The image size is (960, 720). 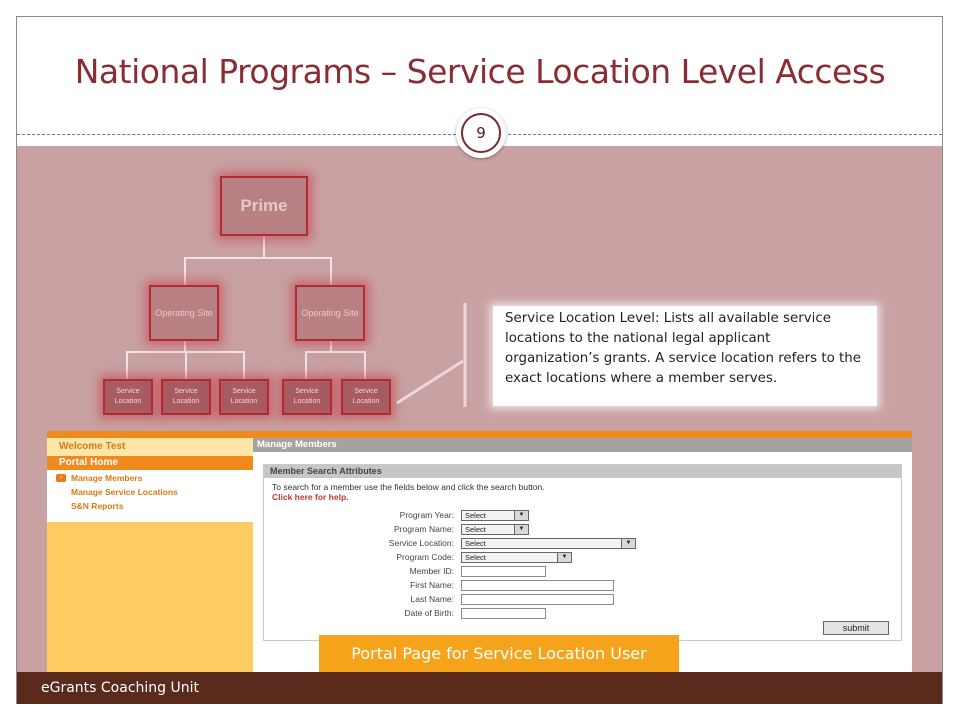 I want to click on program-year-value: Select, so click(x=475, y=515).